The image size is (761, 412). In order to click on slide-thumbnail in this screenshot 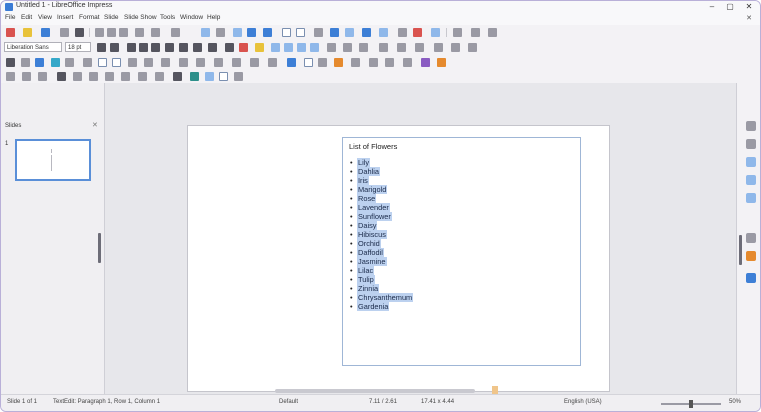, I will do `click(53, 160)`.